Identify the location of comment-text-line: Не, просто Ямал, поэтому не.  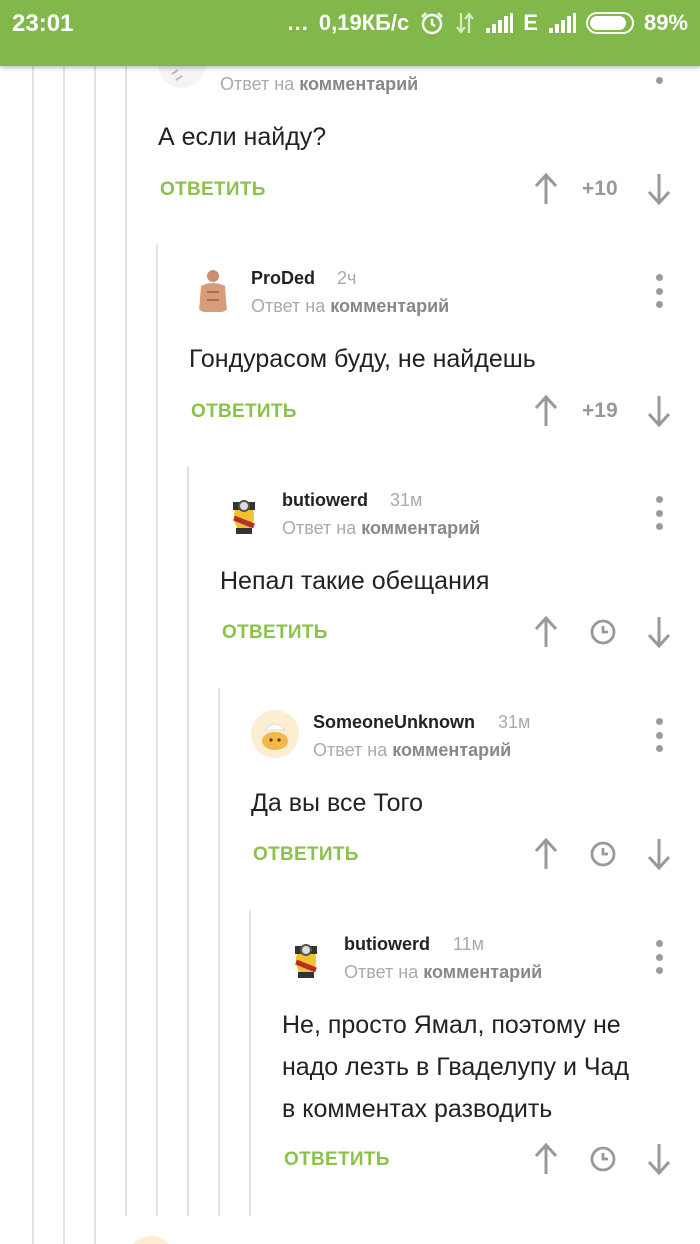
(451, 1025).